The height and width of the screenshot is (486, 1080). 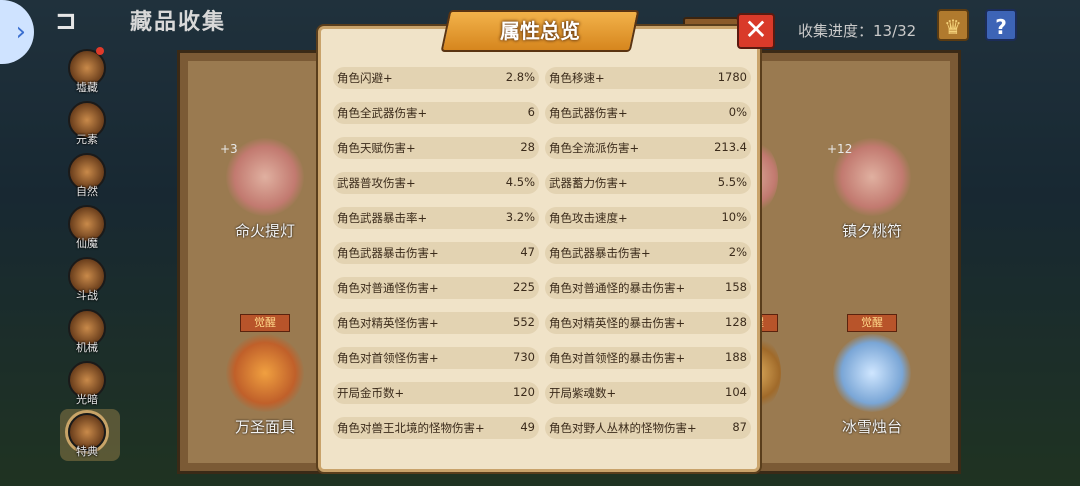 What do you see at coordinates (588, 113) in the screenshot?
I see `stat-label: 角色武器伤害+` at bounding box center [588, 113].